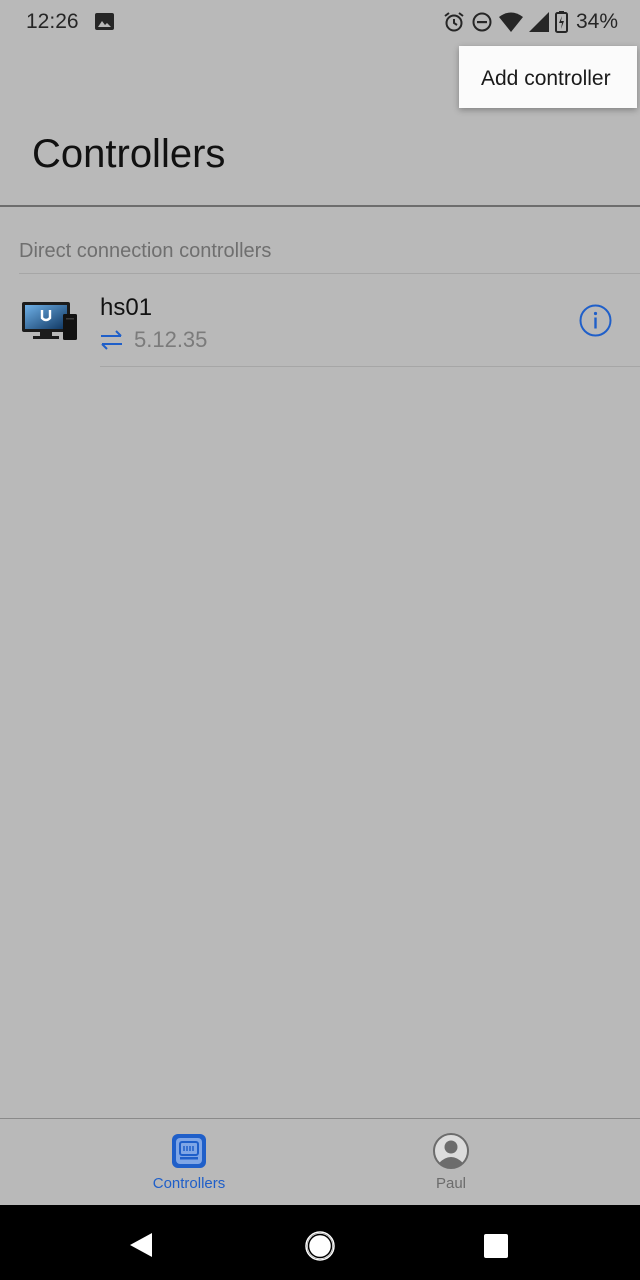 This screenshot has height=1280, width=640. What do you see at coordinates (111, 340) in the screenshot?
I see `sync-arrows-icon` at bounding box center [111, 340].